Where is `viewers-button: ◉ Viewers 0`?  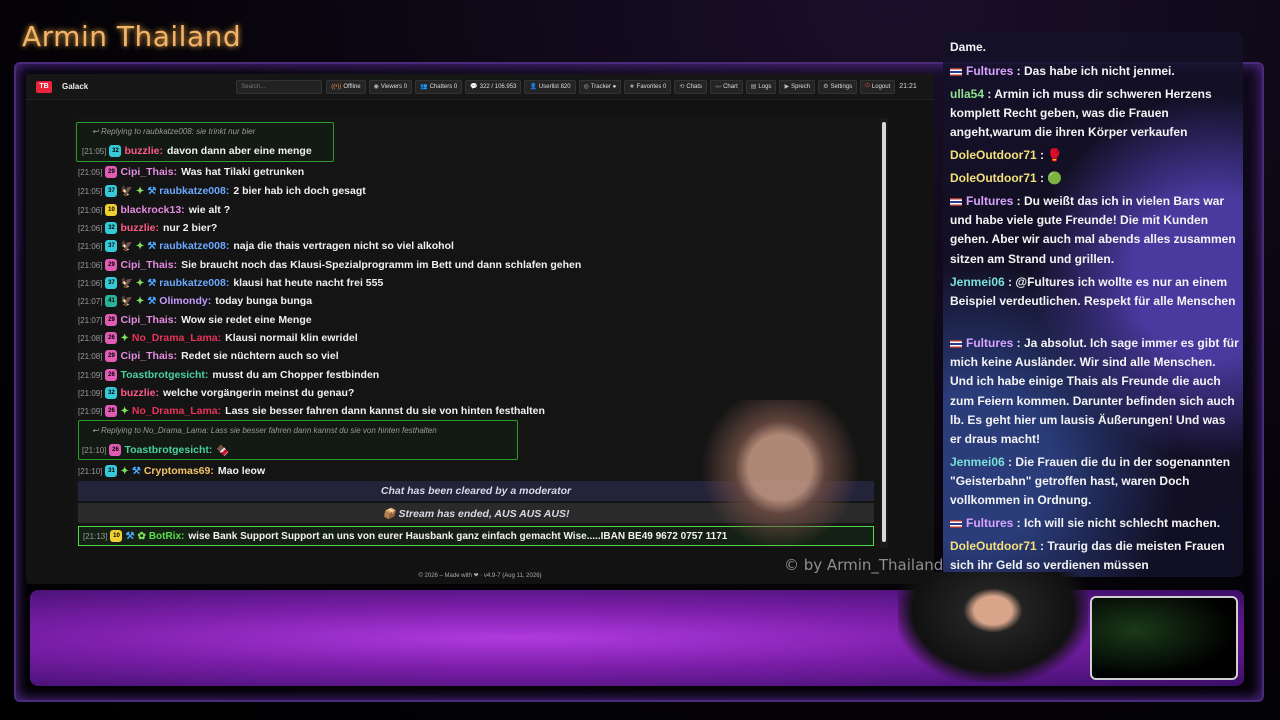
viewers-button: ◉ Viewers 0 is located at coordinates (390, 86).